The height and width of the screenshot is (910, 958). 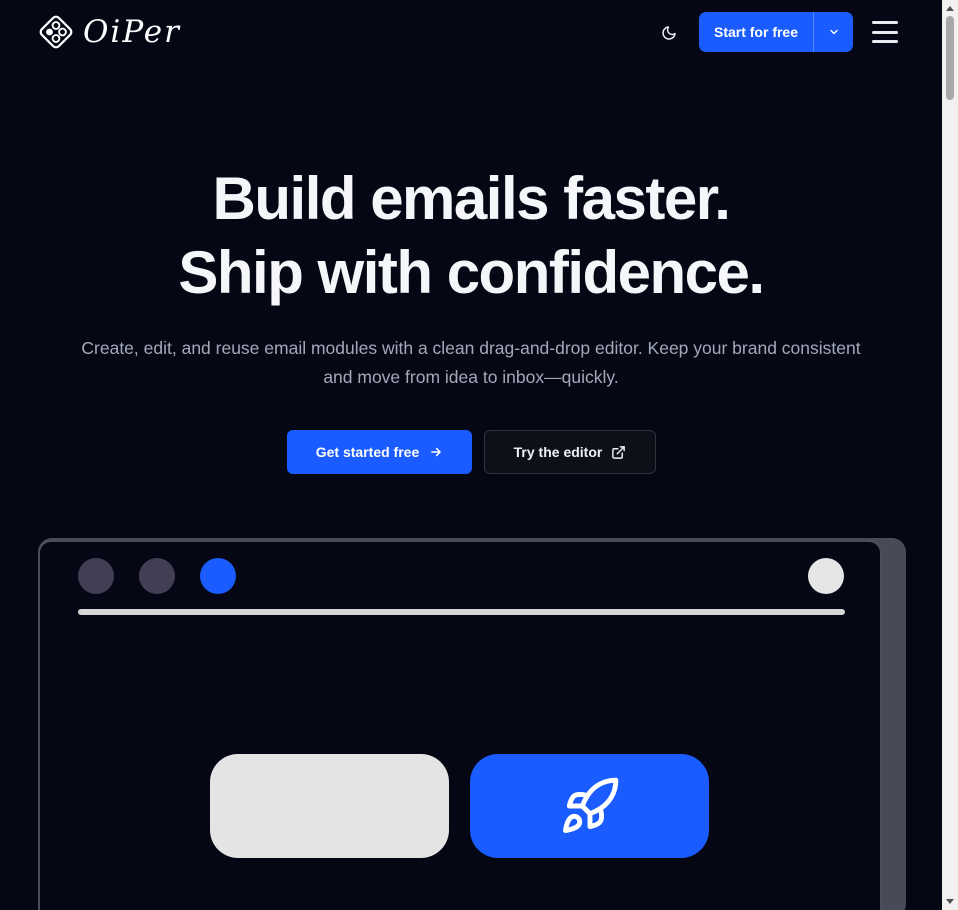 What do you see at coordinates (132, 31) in the screenshot?
I see `logo-text: OiPer` at bounding box center [132, 31].